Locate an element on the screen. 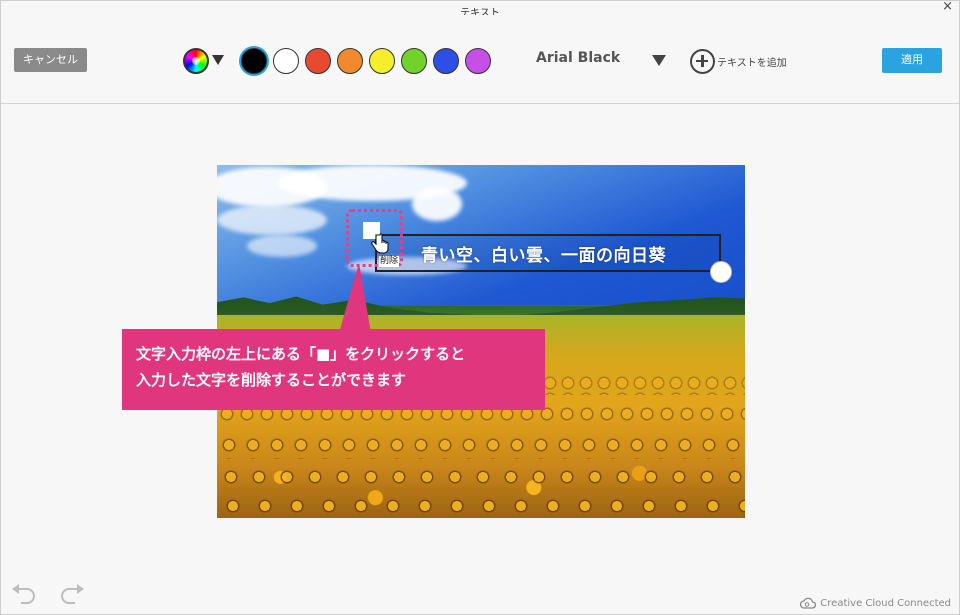 This screenshot has height=615, width=960. color-picker-dropdown-icon is located at coordinates (218, 60).